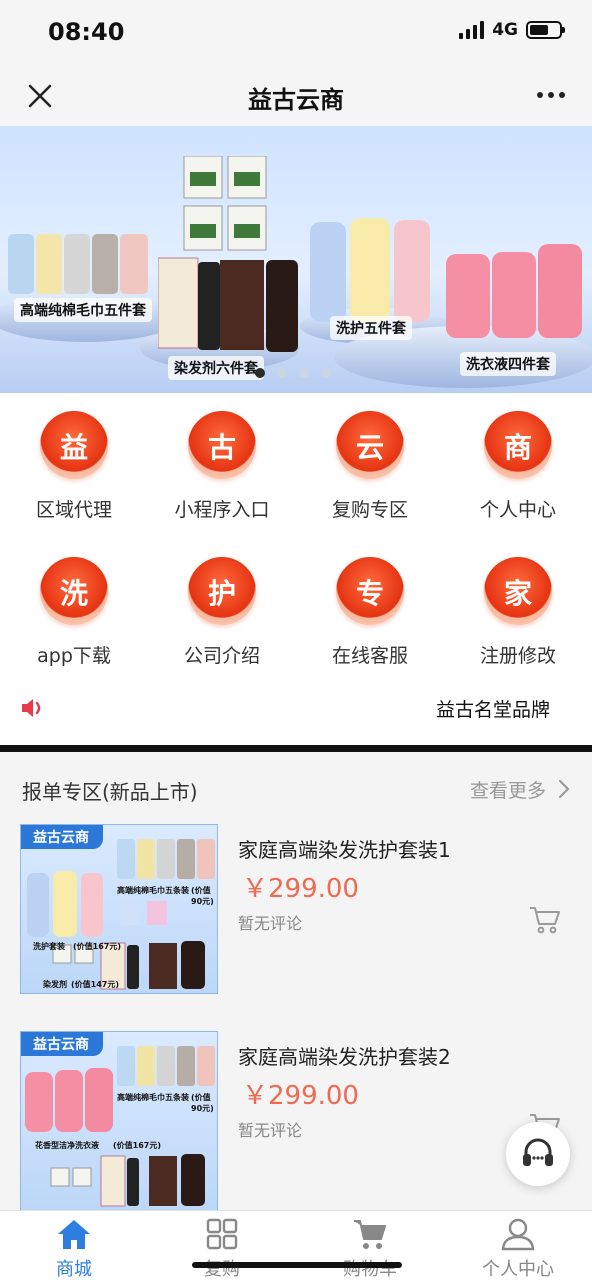  What do you see at coordinates (95, 984) in the screenshot?
I see `thumbnail-caption: (价值147元)` at bounding box center [95, 984].